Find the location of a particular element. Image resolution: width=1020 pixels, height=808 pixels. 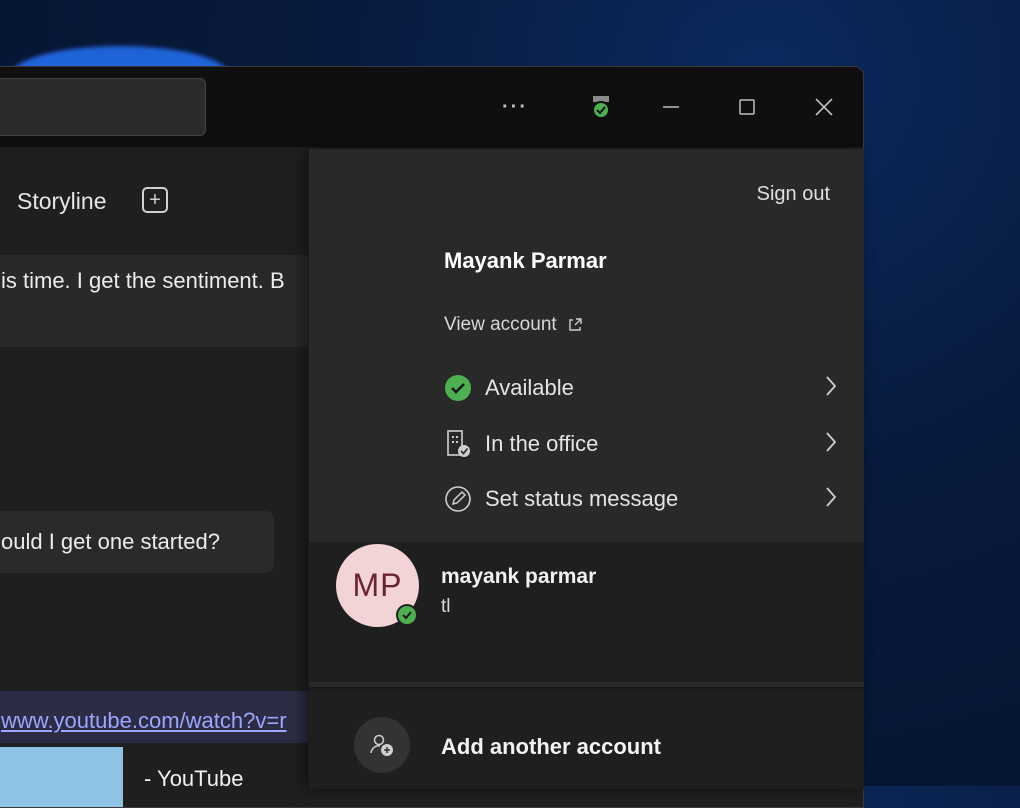

presence-badge is located at coordinates (407, 615).